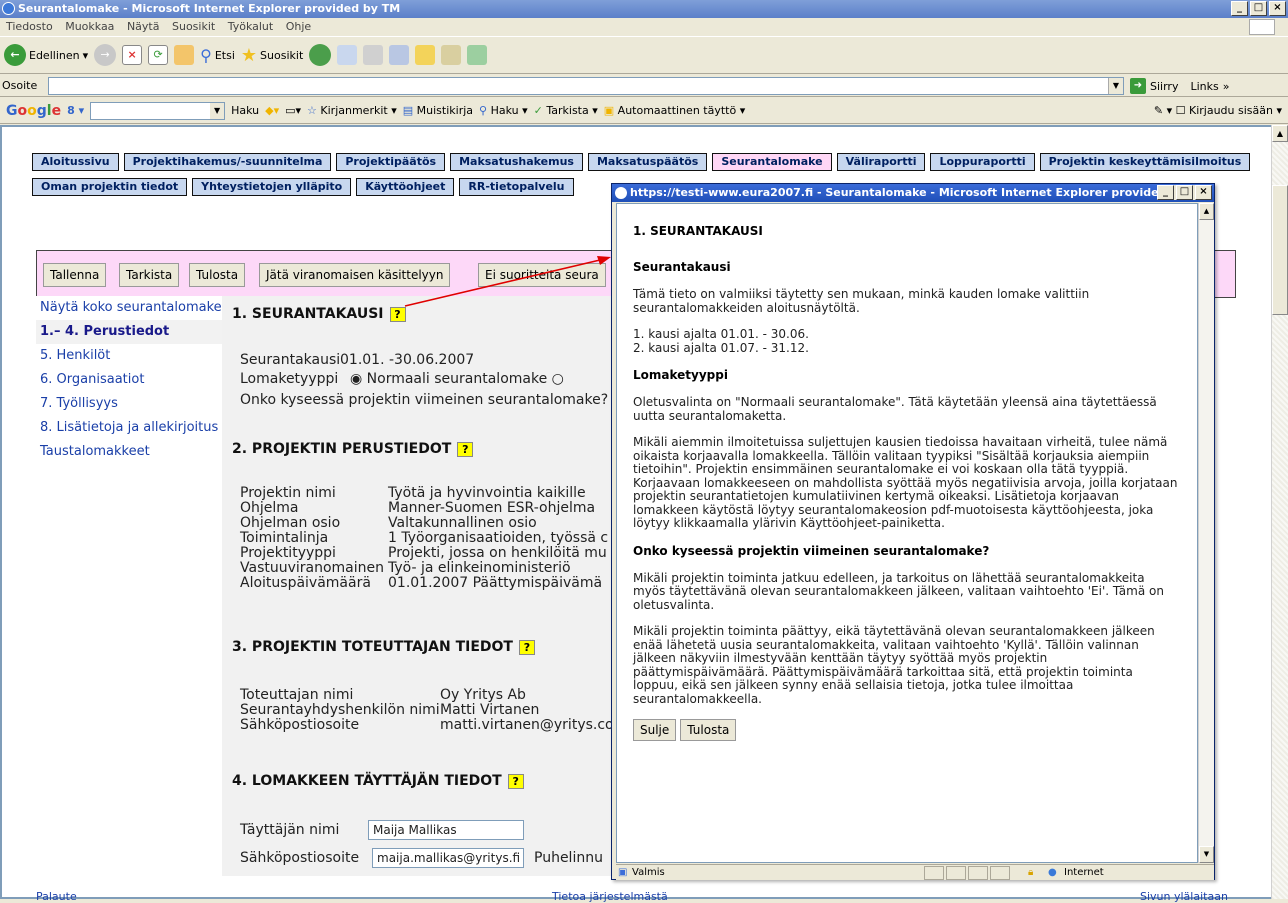 Image resolution: width=1288 pixels, height=903 pixels. What do you see at coordinates (29, 26) in the screenshot?
I see `menu-file: Tiedosto` at bounding box center [29, 26].